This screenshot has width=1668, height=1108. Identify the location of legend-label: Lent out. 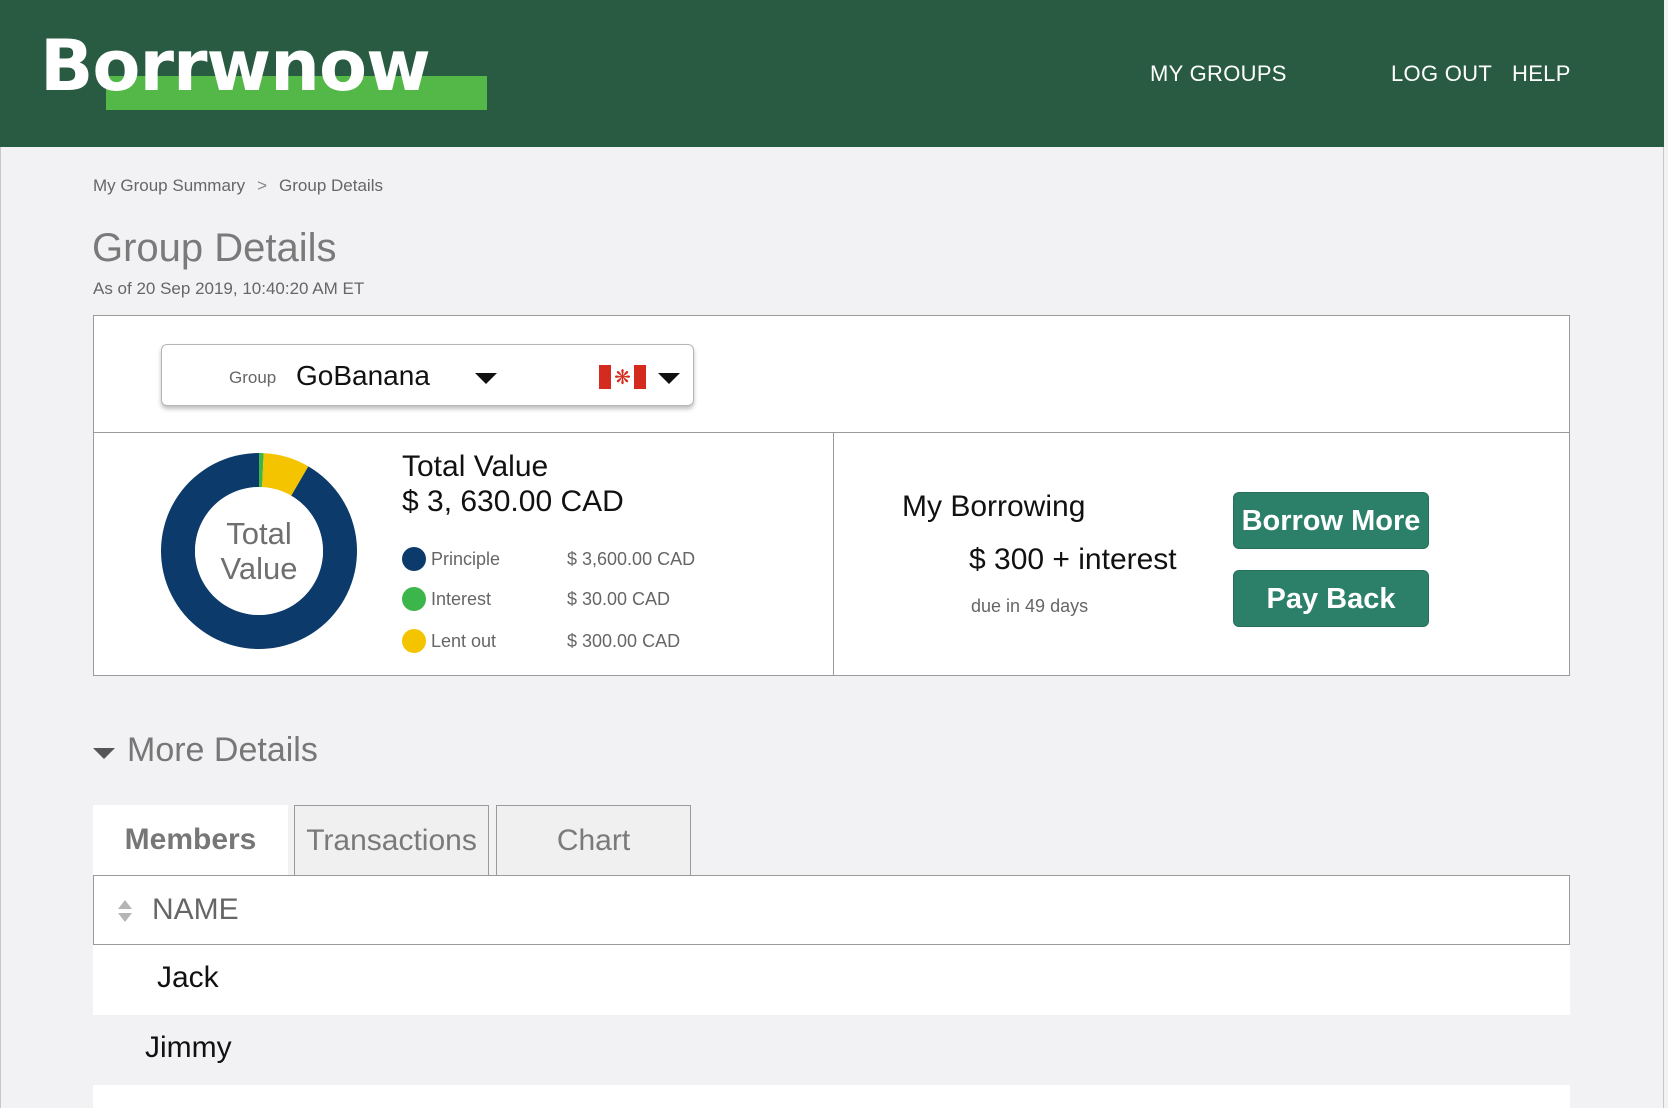
(464, 641).